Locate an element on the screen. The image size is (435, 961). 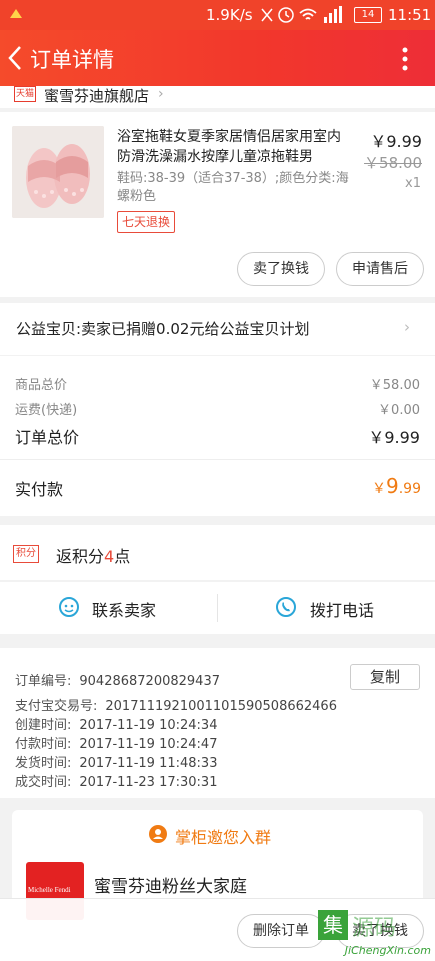
order-total-value: ￥9.99 is located at coordinates (394, 437).